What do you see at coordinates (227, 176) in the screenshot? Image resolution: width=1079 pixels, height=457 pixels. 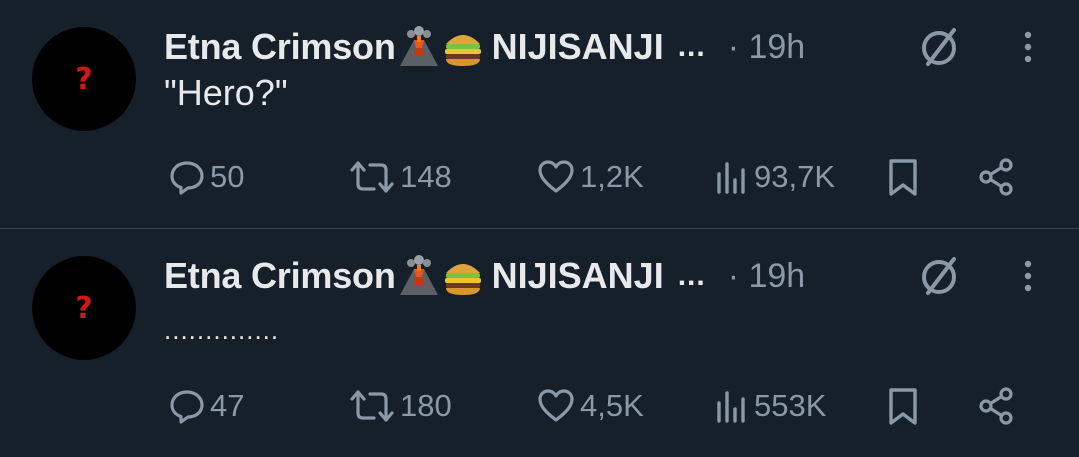 I see `reply-count: 50` at bounding box center [227, 176].